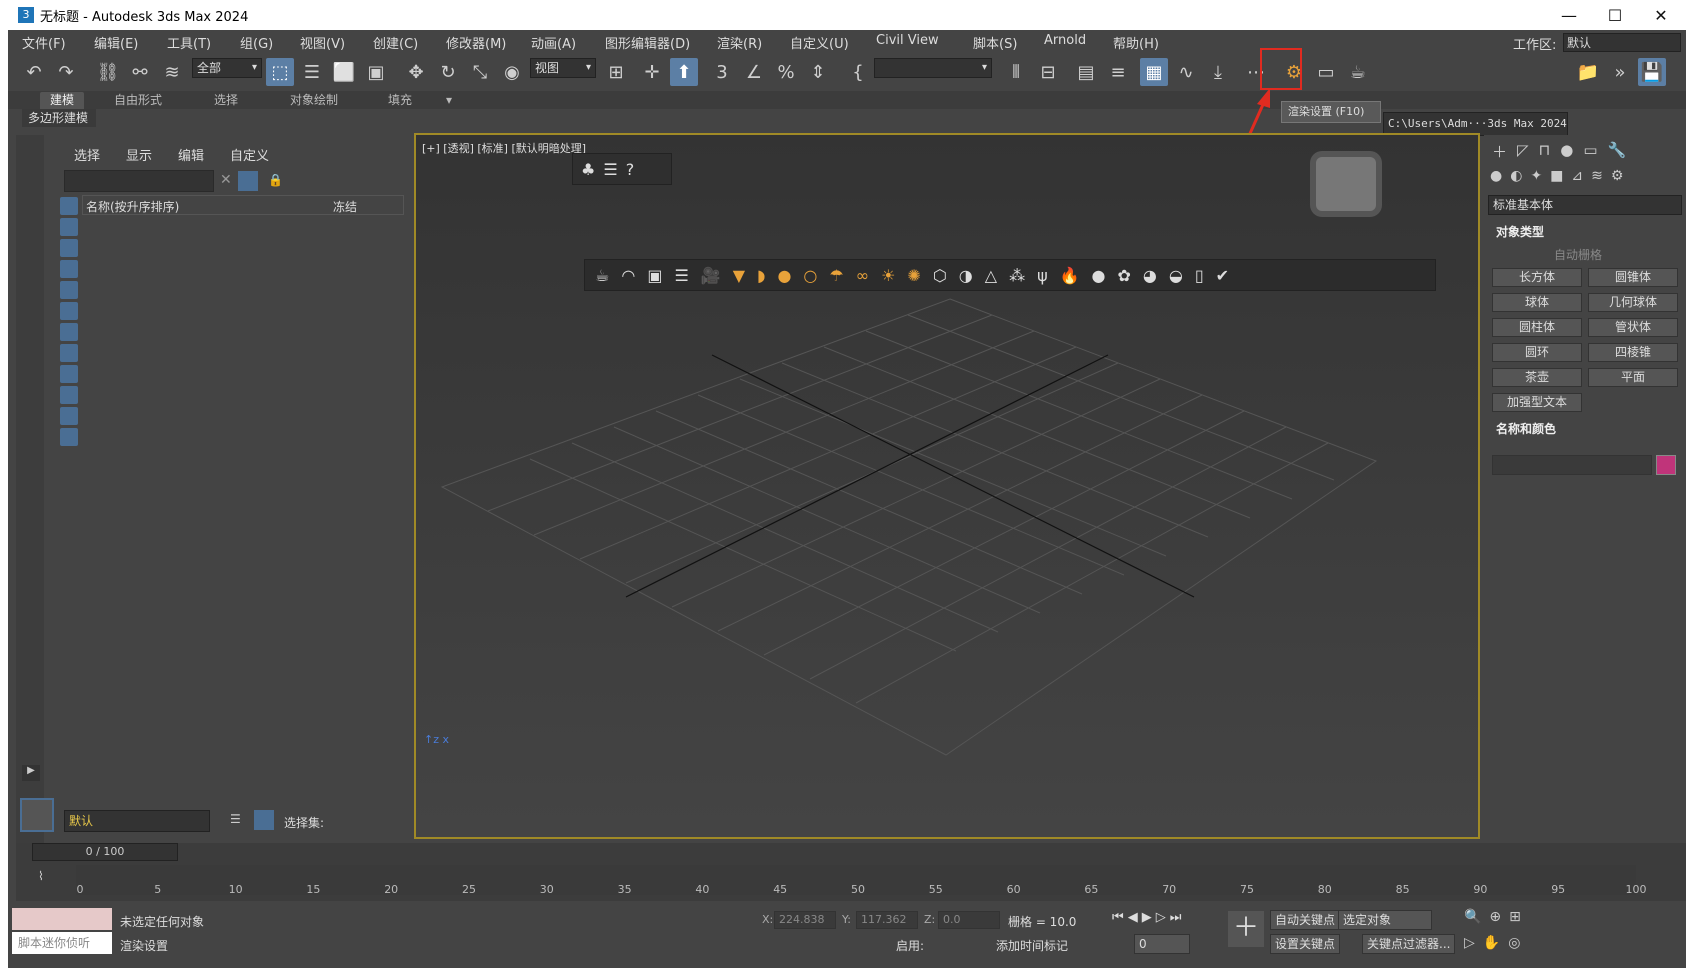  What do you see at coordinates (41, 876) in the screenshot?
I see `curve-editor-mini-icon: ⌇` at bounding box center [41, 876].